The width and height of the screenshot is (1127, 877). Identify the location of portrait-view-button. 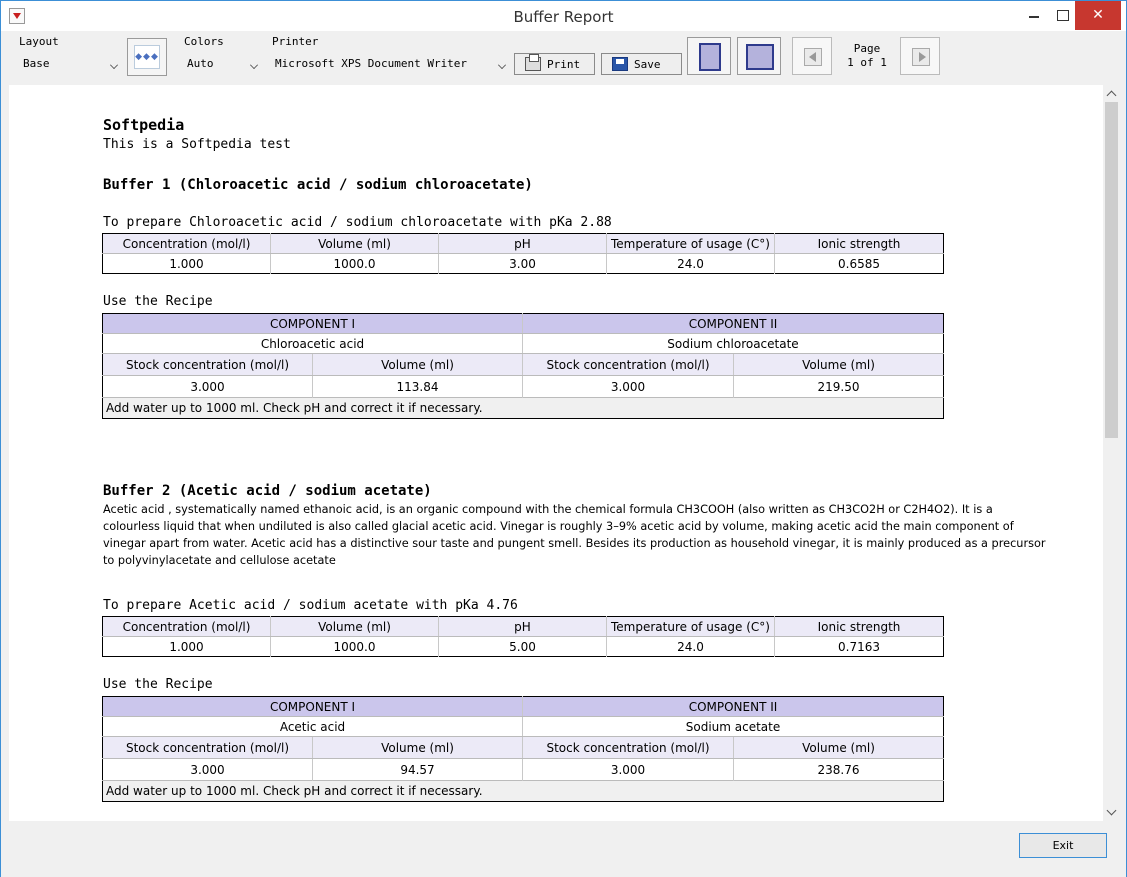
(709, 56).